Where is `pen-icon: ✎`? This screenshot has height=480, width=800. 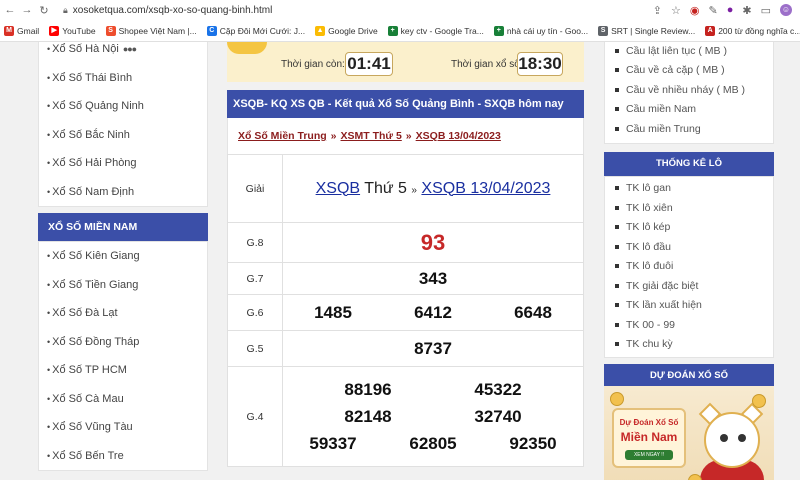 pen-icon: ✎ is located at coordinates (713, 10).